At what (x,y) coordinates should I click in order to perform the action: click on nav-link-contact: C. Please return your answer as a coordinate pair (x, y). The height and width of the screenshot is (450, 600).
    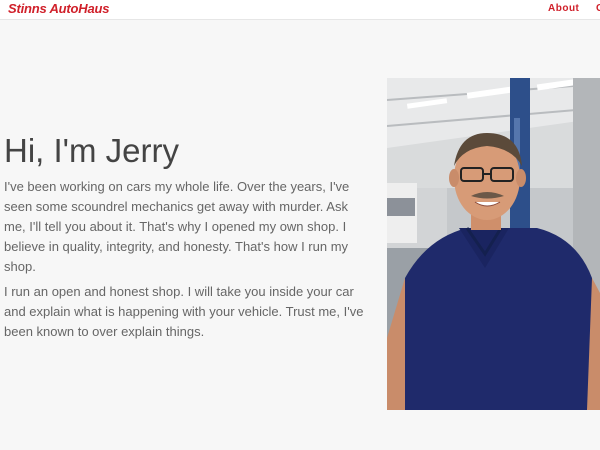
    Looking at the image, I should click on (598, 8).